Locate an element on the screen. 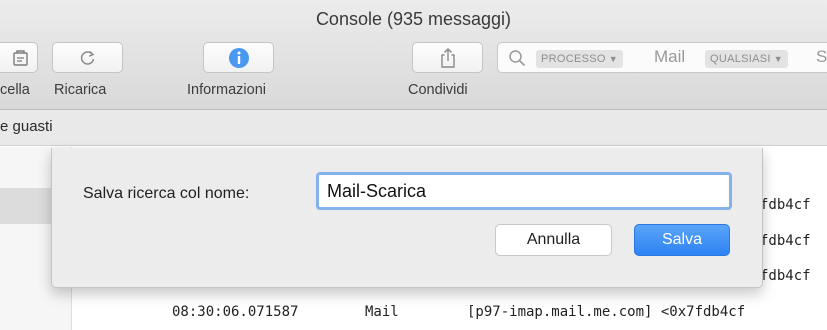 The height and width of the screenshot is (330, 827). process-filter-value: Mail is located at coordinates (670, 56).